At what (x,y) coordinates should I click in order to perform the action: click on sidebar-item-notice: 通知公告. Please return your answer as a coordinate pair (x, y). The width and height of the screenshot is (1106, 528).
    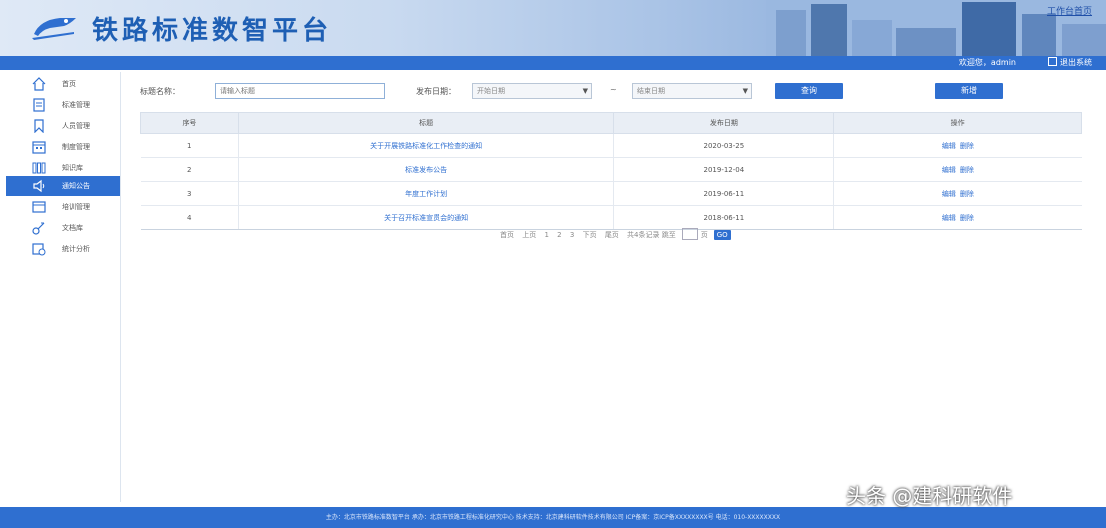
    Looking at the image, I should click on (63, 186).